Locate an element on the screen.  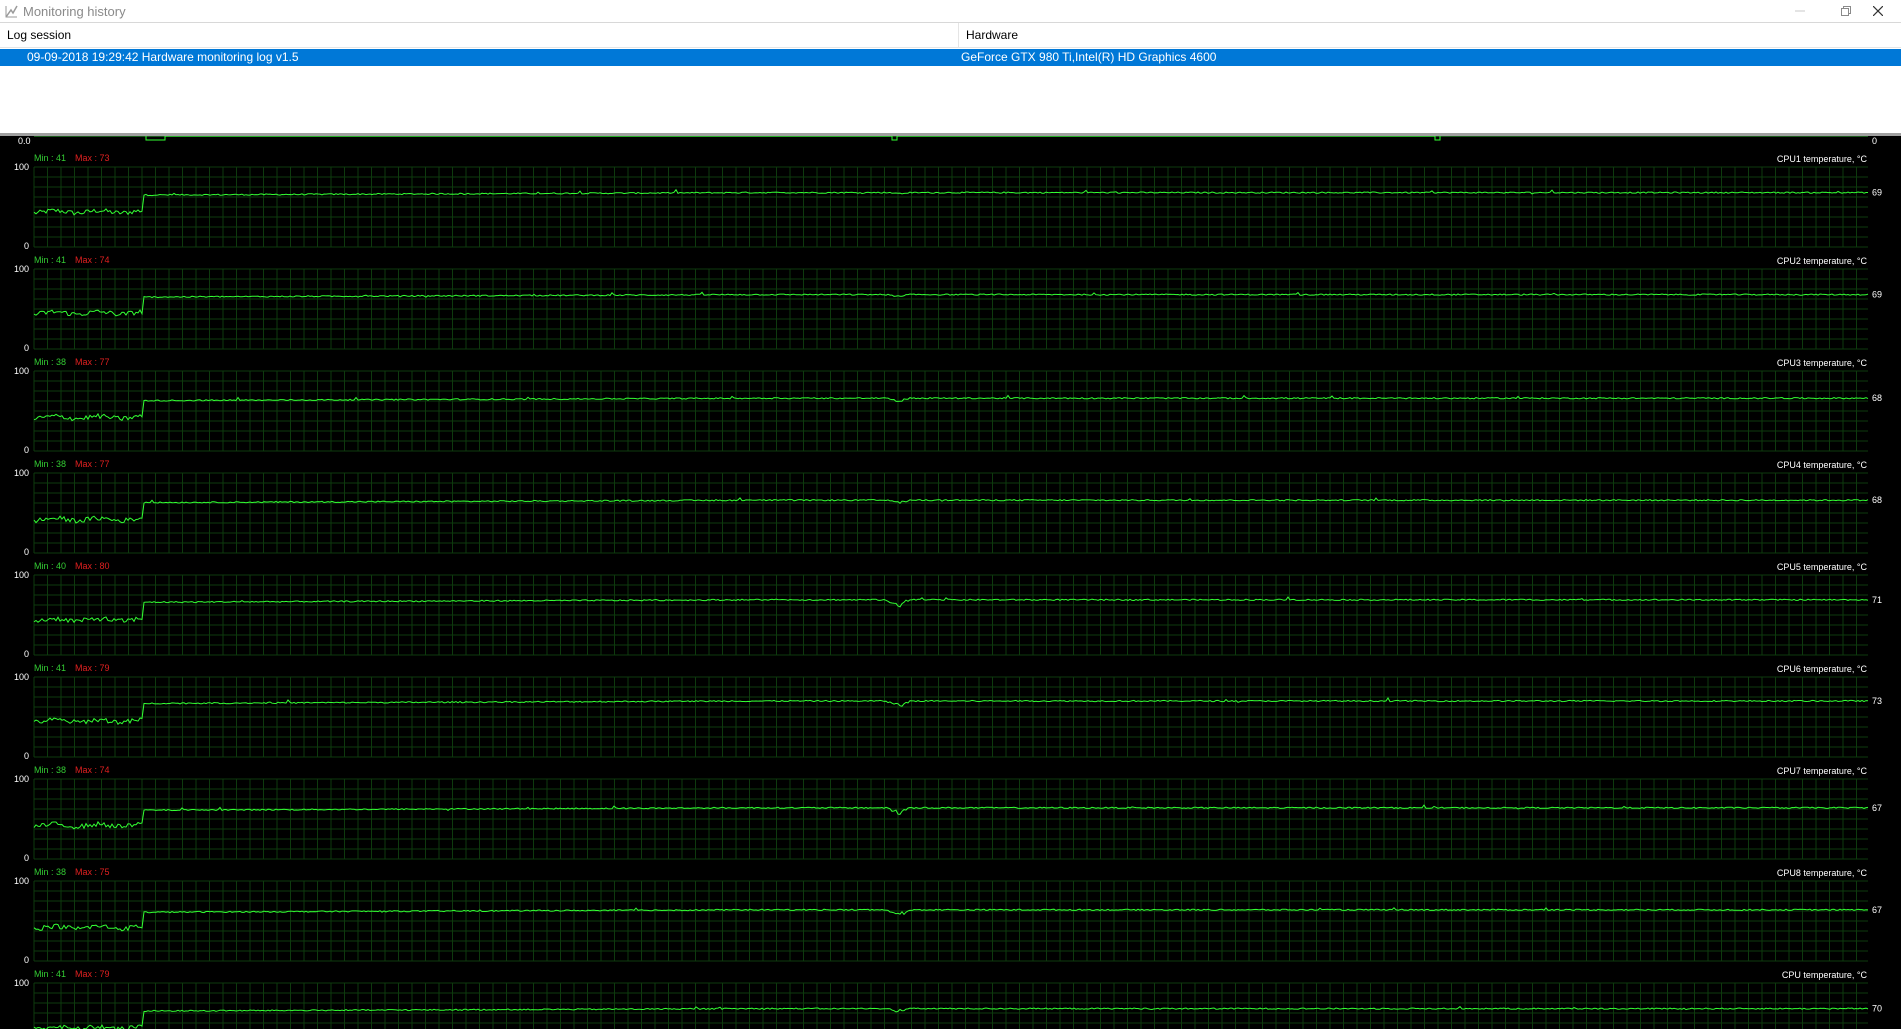
top-strip-right-label: 0 is located at coordinates (1874, 141).